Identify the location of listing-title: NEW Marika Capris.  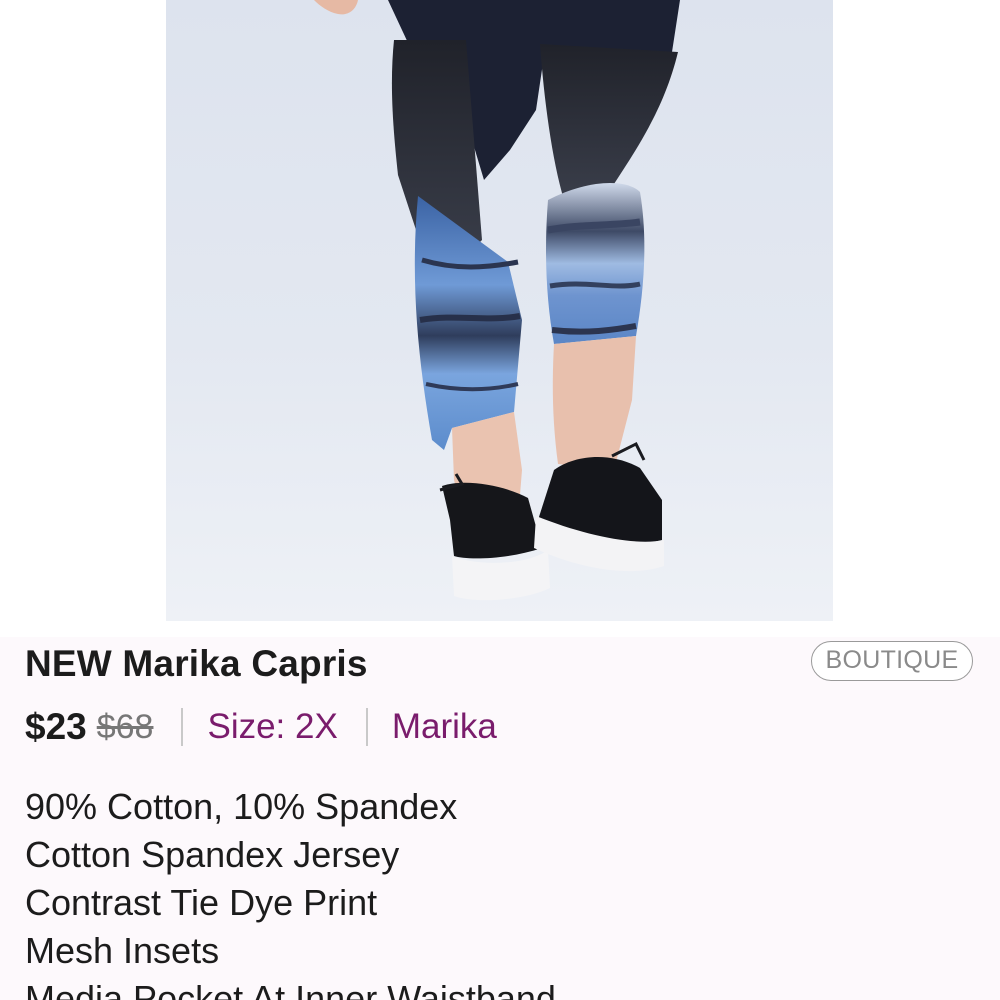
(196, 663).